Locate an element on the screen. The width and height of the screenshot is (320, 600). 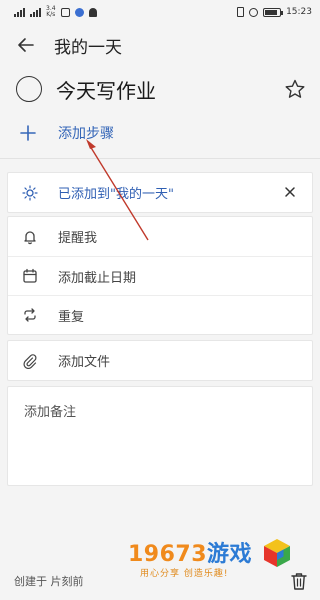
file-card: 添加文件 is located at coordinates (160, 360).